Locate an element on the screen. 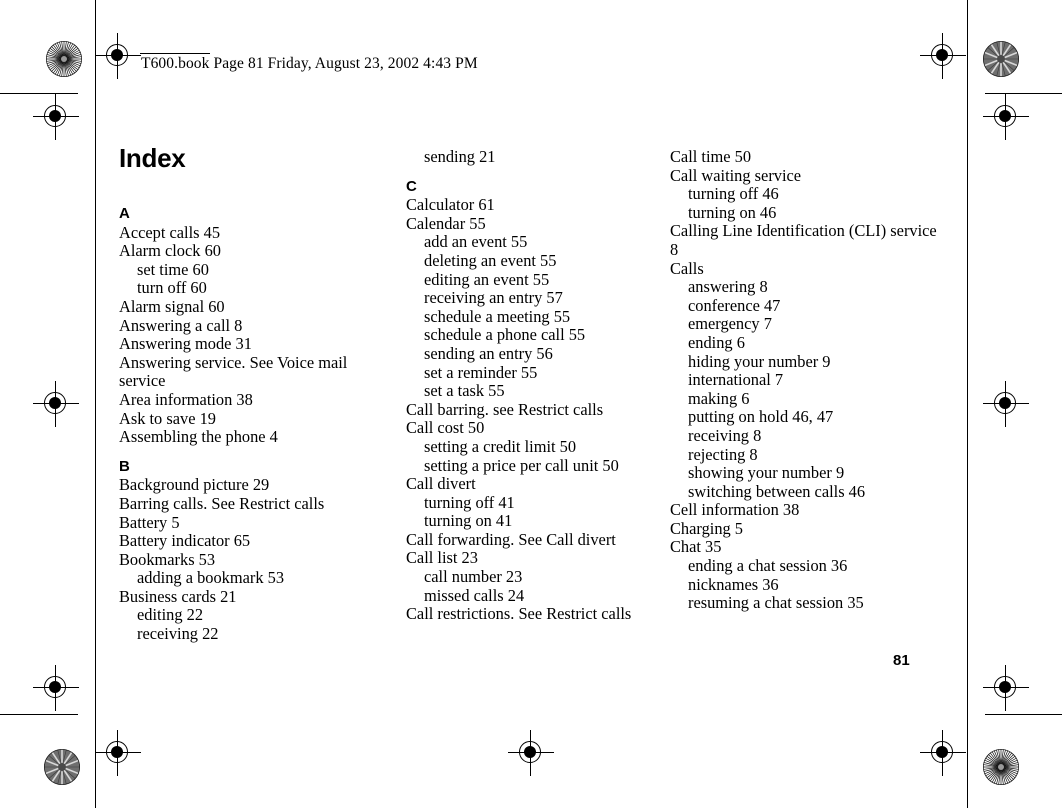 The image size is (1062, 808). index-letter-heading: B is located at coordinates (124, 466).